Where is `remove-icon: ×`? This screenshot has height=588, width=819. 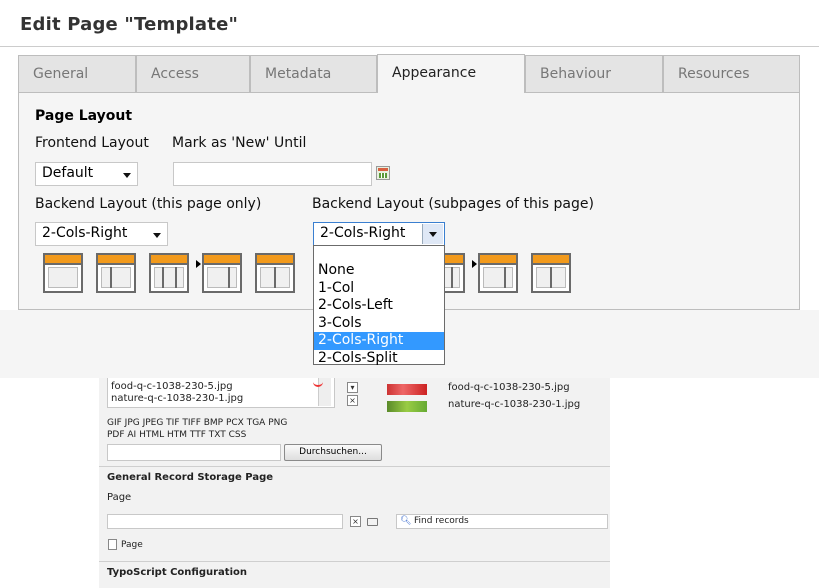
remove-icon: × is located at coordinates (352, 400).